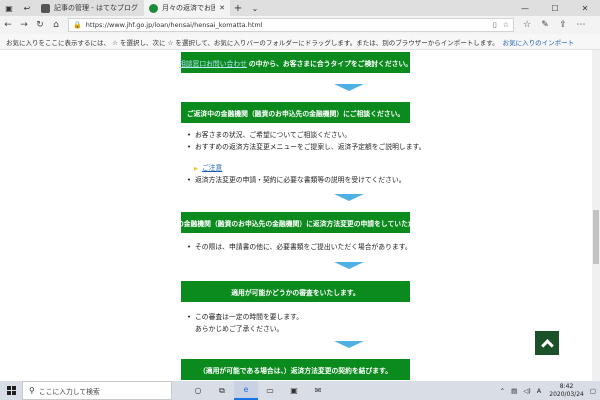 The width and height of the screenshot is (600, 400). What do you see at coordinates (198, 390) in the screenshot?
I see `cortana-icon: ○` at bounding box center [198, 390].